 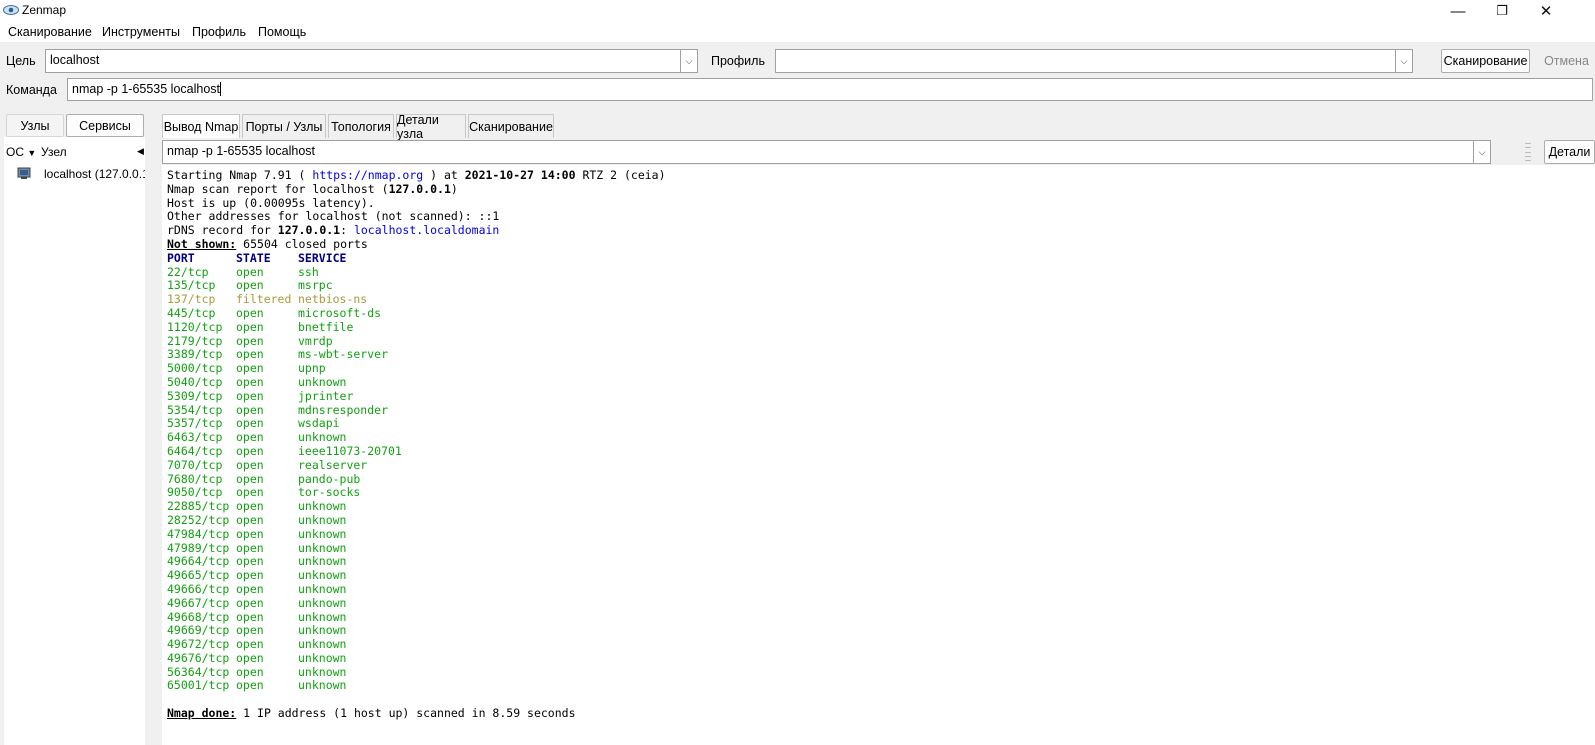 I want to click on output-line: Not shown: 65504 closed ports, so click(x=267, y=243).